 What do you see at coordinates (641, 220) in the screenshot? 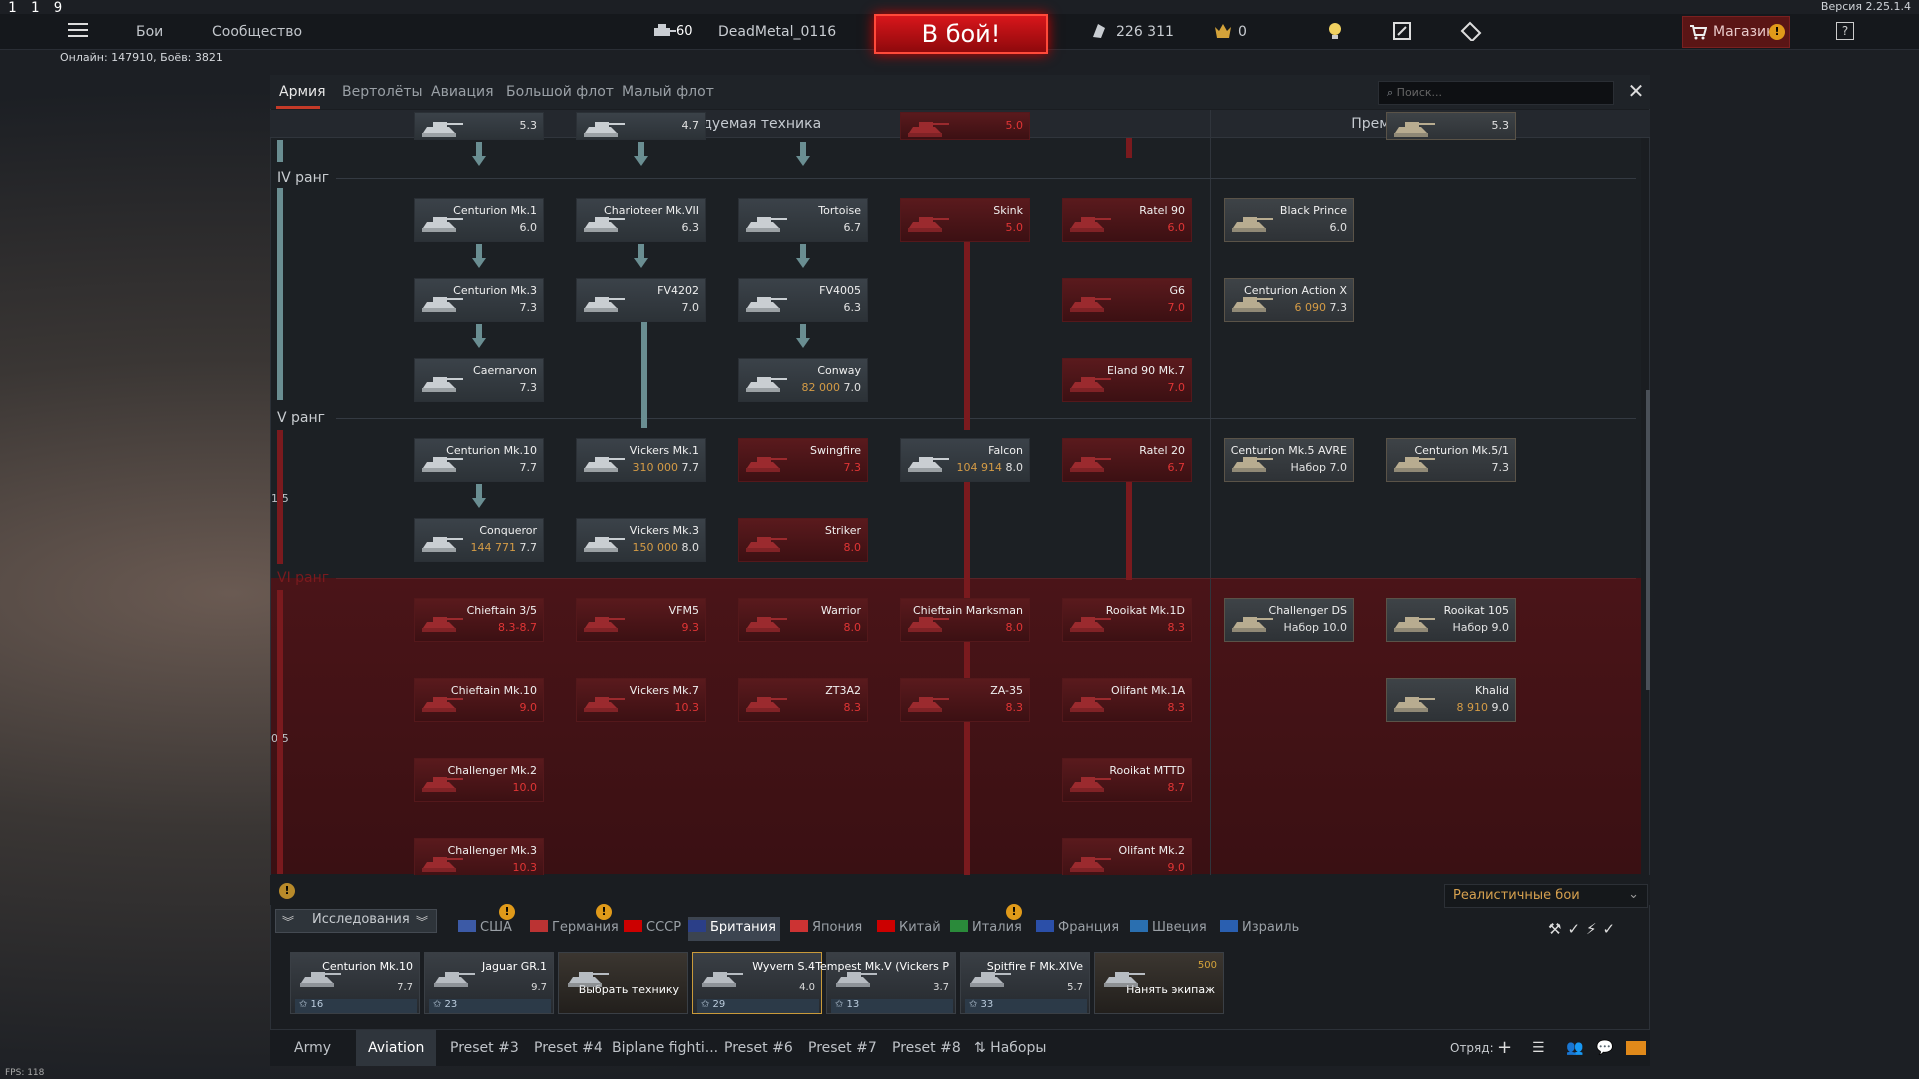
I see `vehicle-card: Charioteer Mk.VII 6.3` at bounding box center [641, 220].